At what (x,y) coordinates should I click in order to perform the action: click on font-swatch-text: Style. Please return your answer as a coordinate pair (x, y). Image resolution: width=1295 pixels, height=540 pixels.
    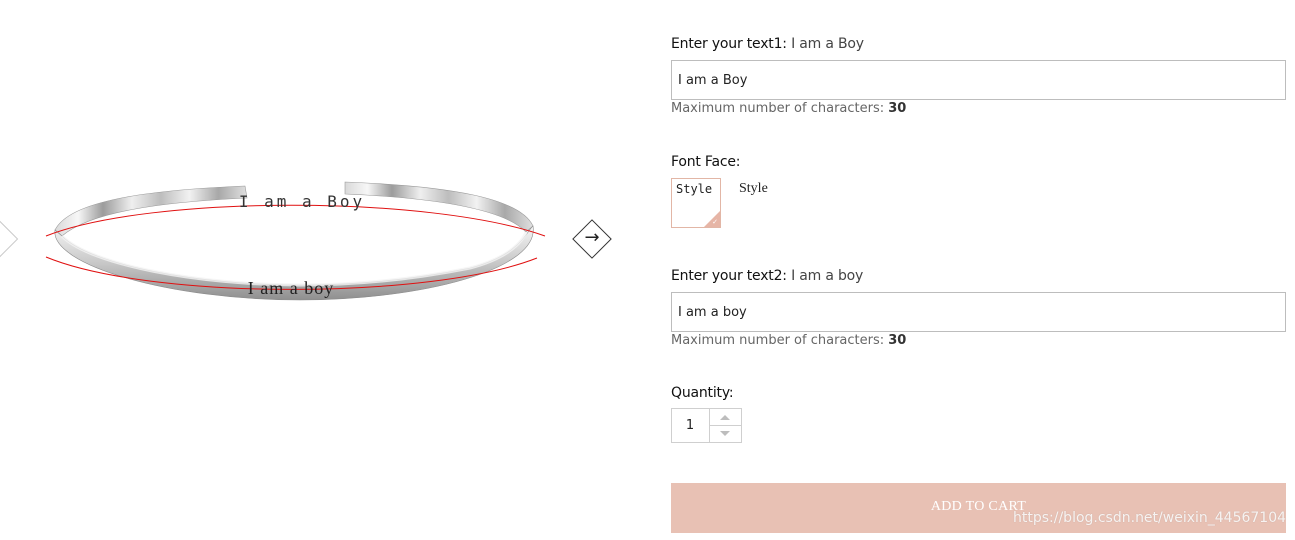
    Looking at the image, I should click on (694, 189).